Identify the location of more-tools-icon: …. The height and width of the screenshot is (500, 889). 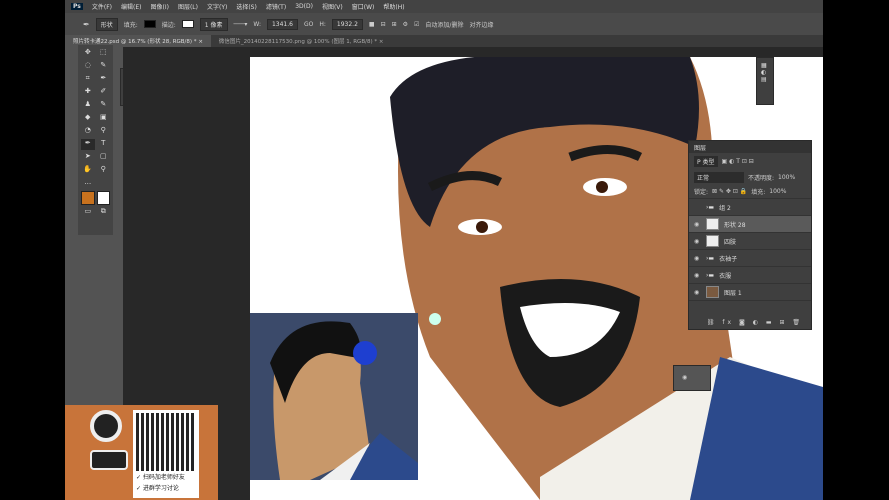
(88, 183).